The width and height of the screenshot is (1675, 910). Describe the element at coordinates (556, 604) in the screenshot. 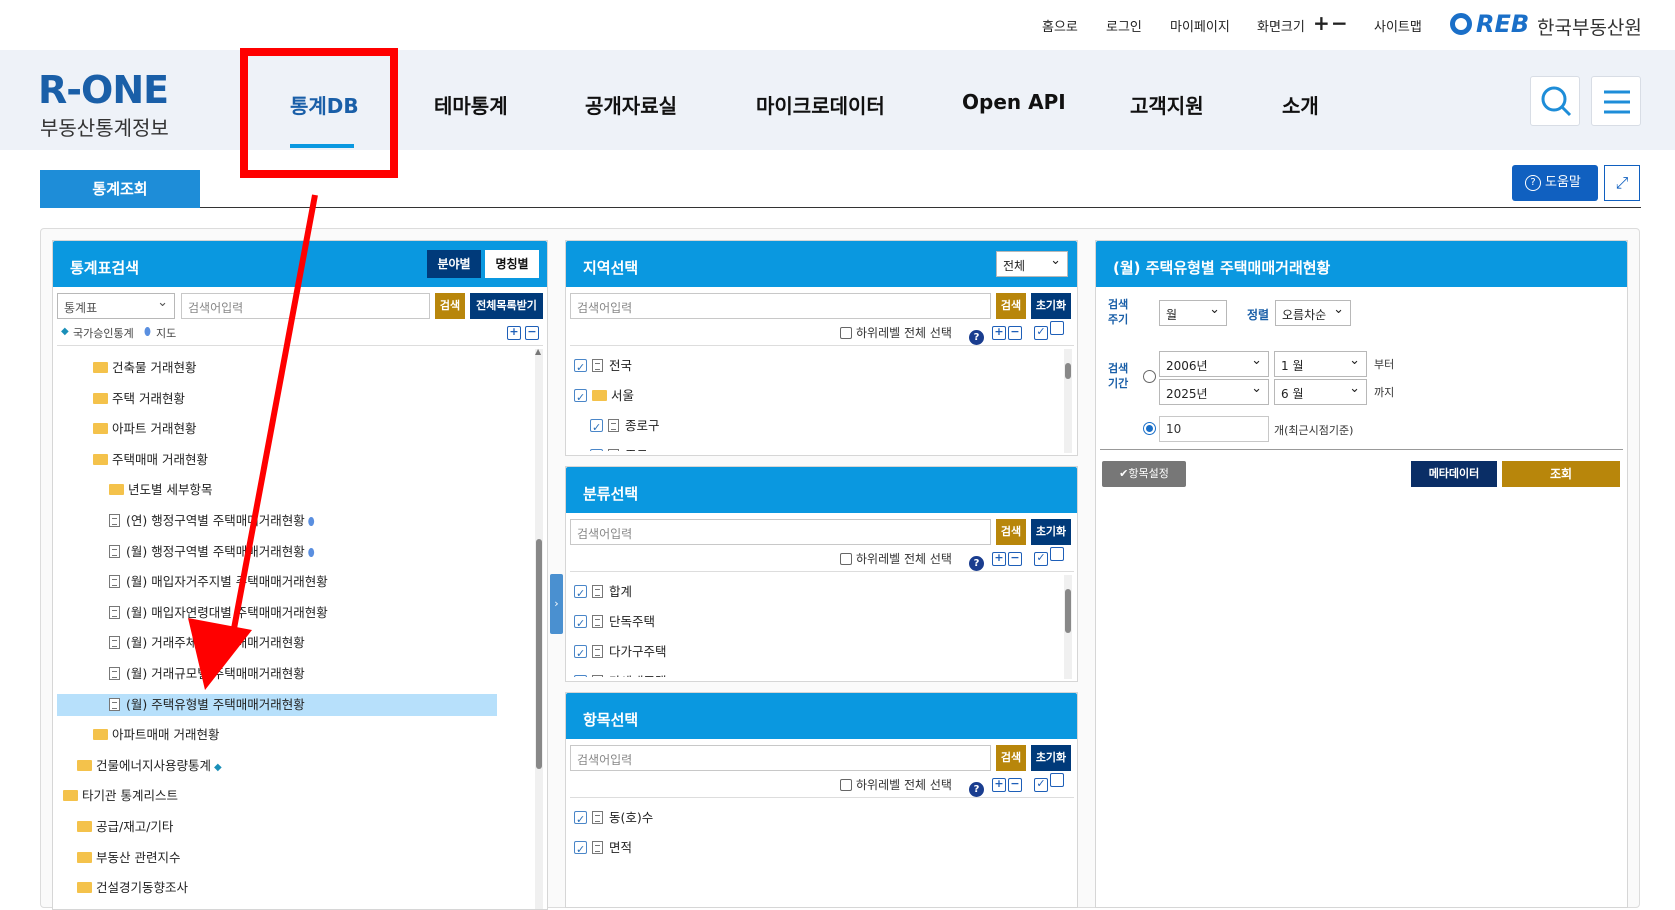

I see `panel-toggle-button: ›` at that location.